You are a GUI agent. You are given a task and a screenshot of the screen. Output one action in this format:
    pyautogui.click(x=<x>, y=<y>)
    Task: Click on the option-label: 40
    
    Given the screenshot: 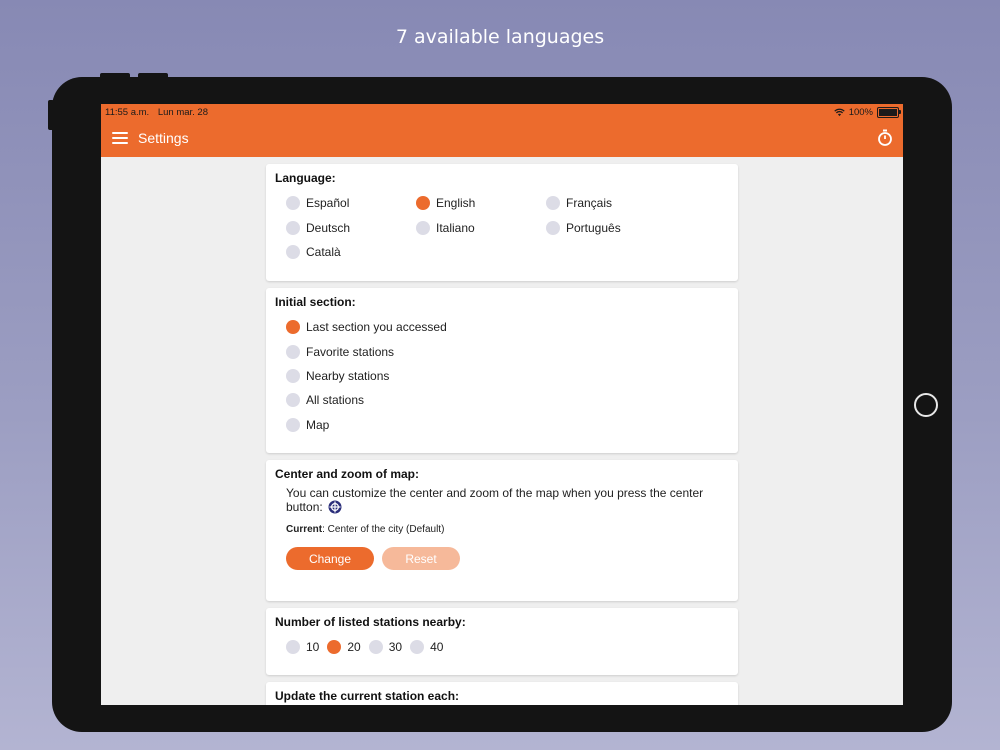 What is the action you would take?
    pyautogui.click(x=437, y=647)
    